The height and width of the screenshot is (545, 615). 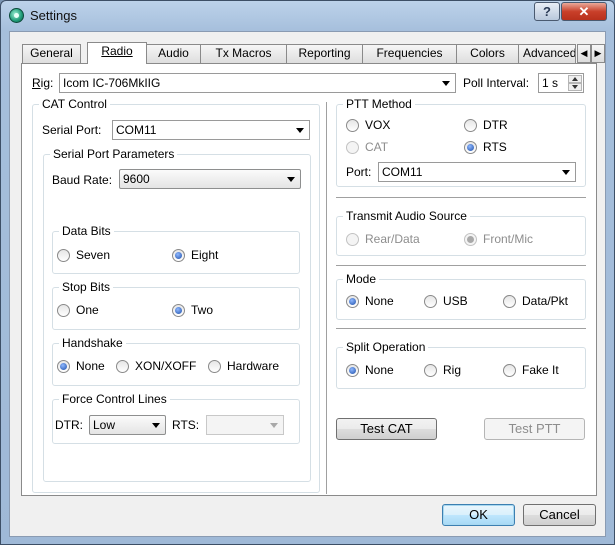 I want to click on app-logo-icon, so click(x=16, y=15).